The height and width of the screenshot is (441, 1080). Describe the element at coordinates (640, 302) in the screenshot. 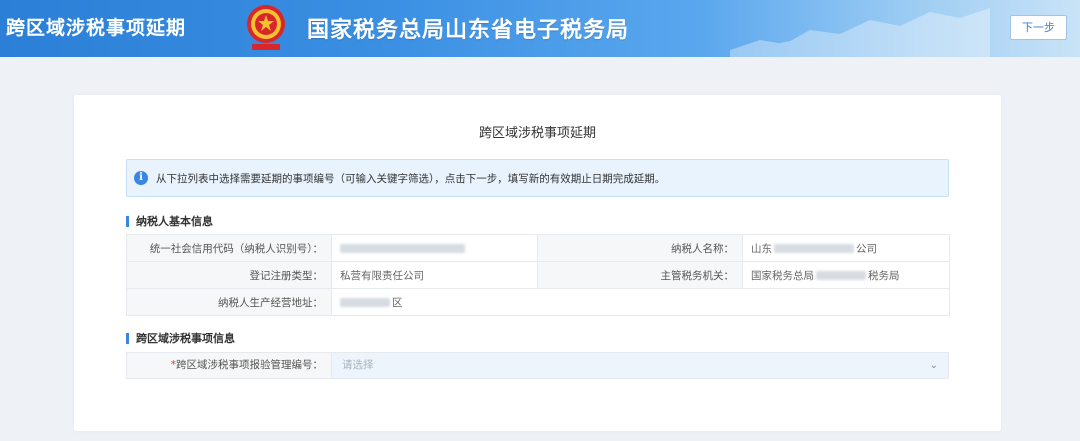

I see `address-value: 区` at that location.